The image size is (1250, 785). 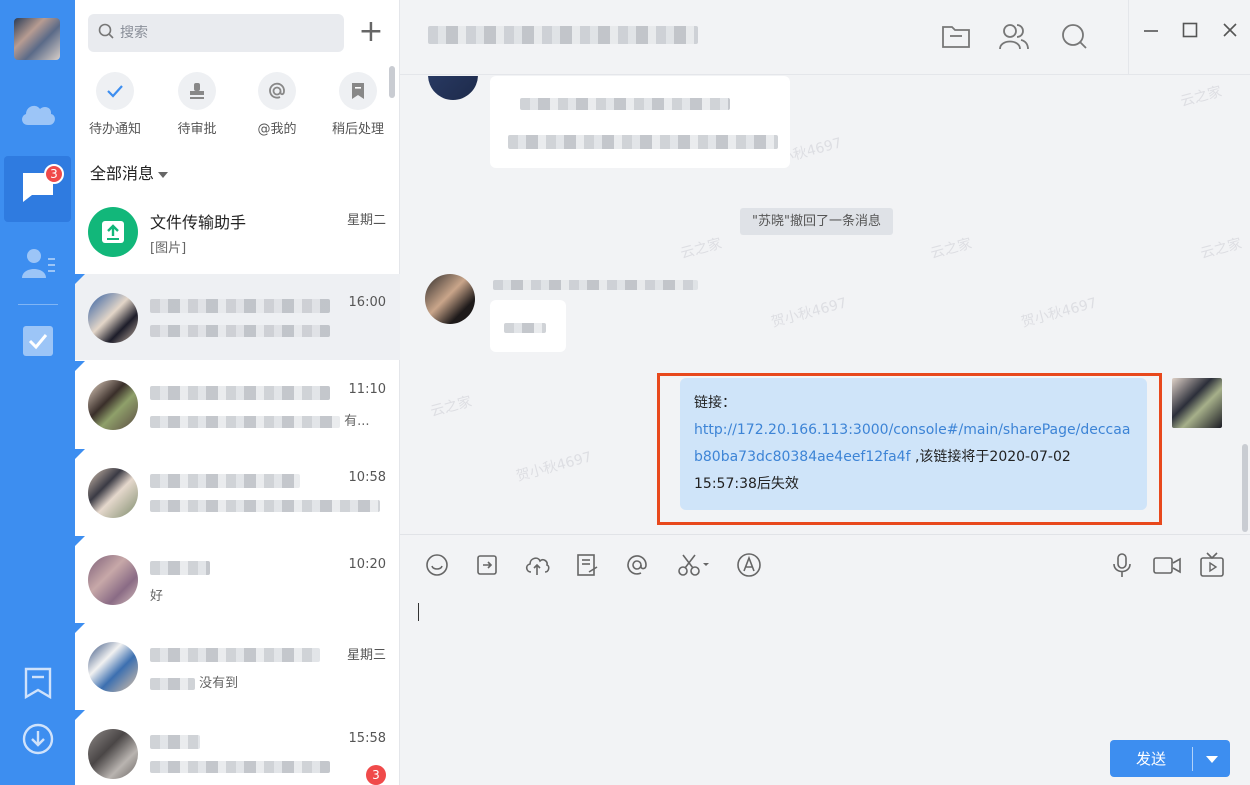 I want to click on search-input, so click(x=220, y=33).